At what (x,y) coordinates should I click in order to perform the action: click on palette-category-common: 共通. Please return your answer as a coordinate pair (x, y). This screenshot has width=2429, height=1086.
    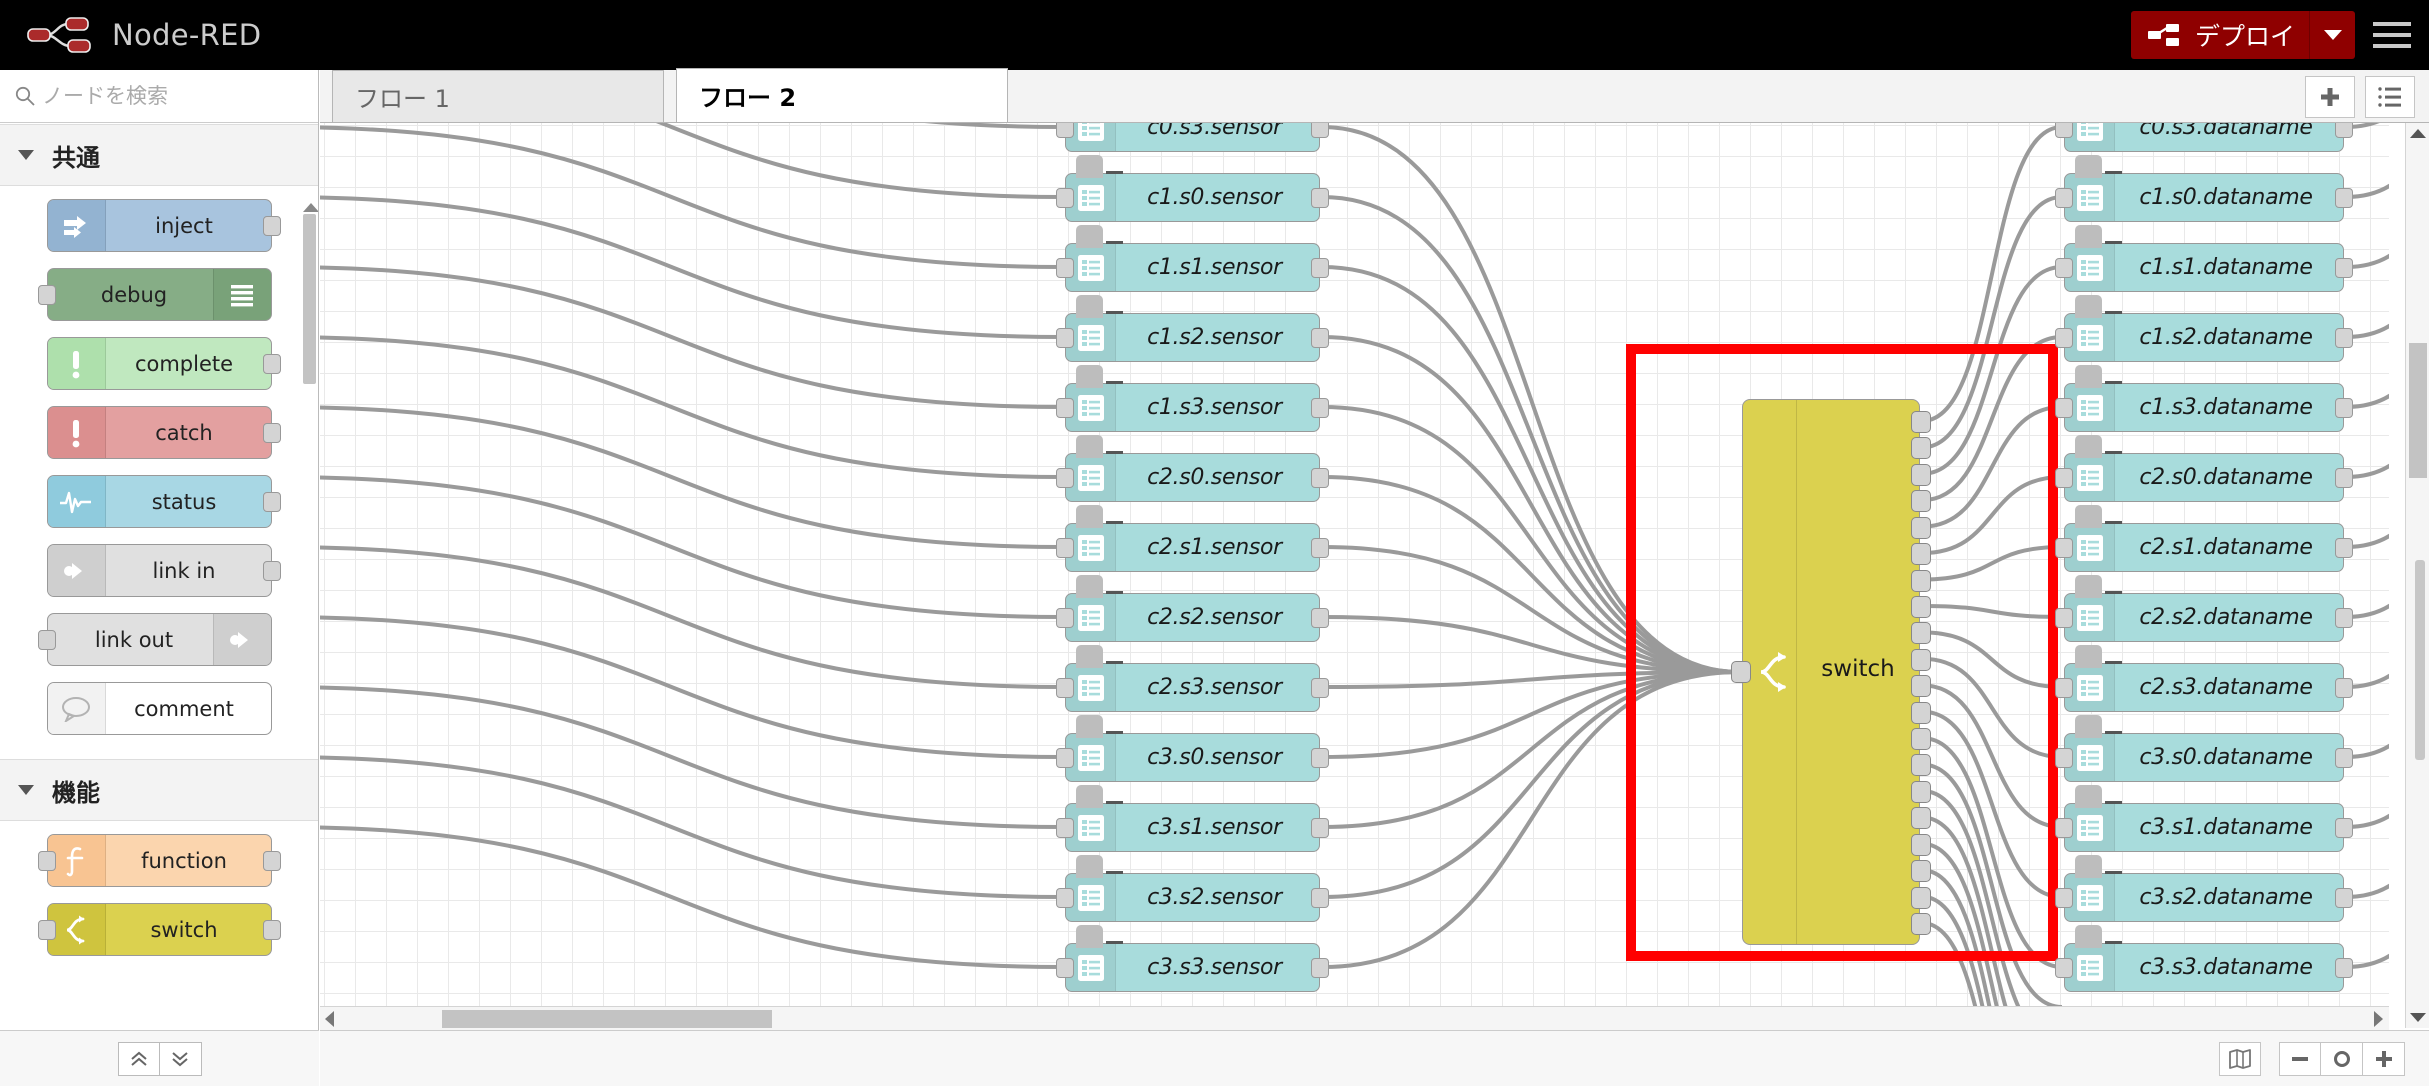
    Looking at the image, I should click on (159, 155).